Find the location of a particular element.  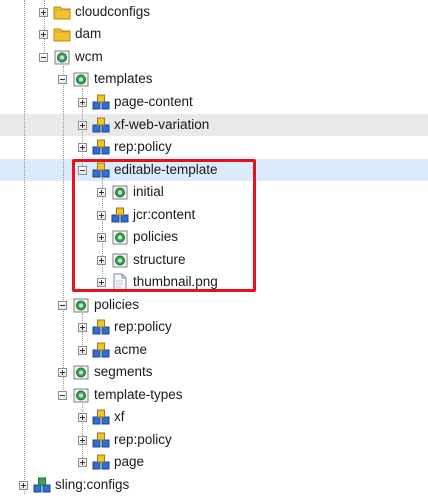

tree-node-structure: structure is located at coordinates (141, 260).